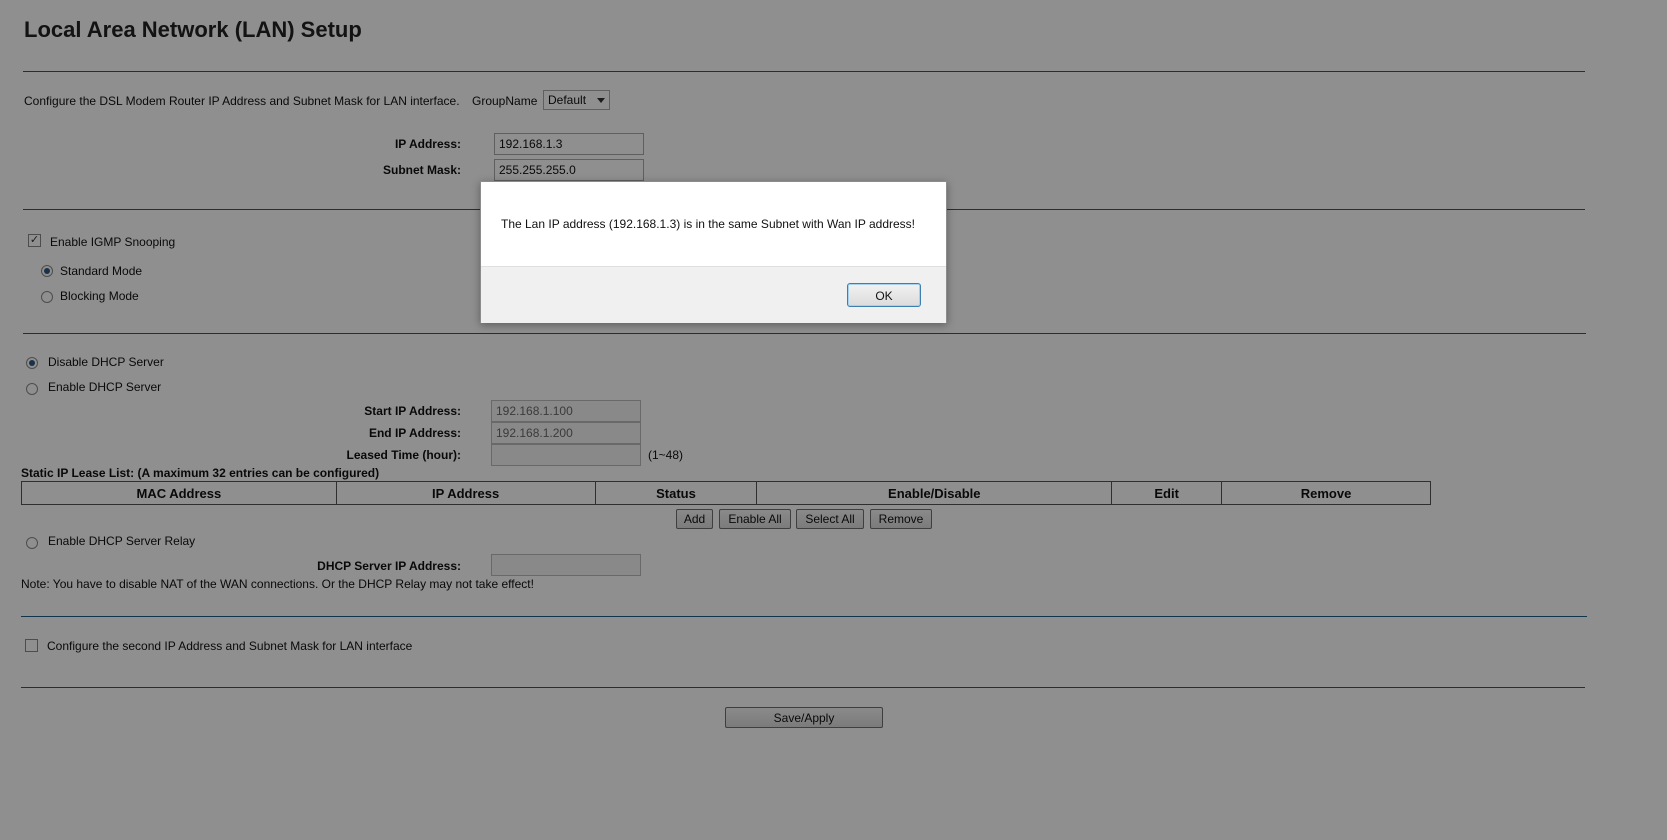 This screenshot has width=1667, height=840. I want to click on ok-button: OK, so click(884, 295).